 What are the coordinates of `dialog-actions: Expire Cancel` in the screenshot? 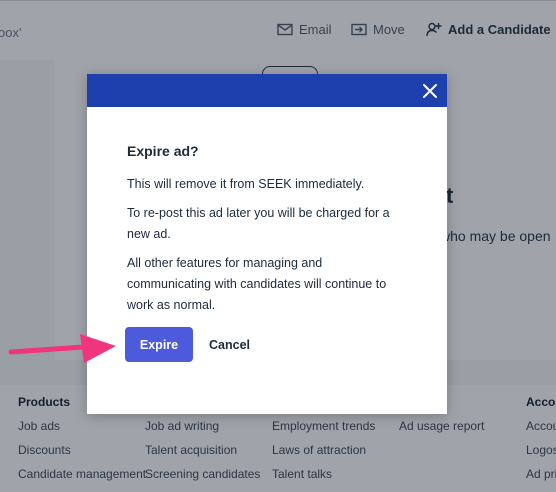 It's located at (187, 344).